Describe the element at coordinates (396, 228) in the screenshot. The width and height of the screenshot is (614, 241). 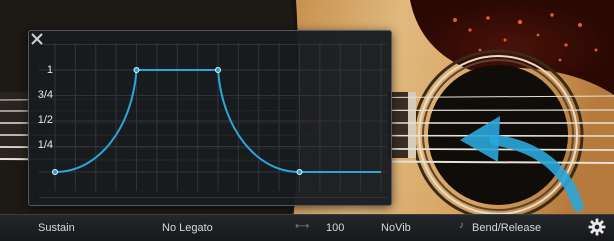
I see `vibrato-selector: NoVib` at that location.